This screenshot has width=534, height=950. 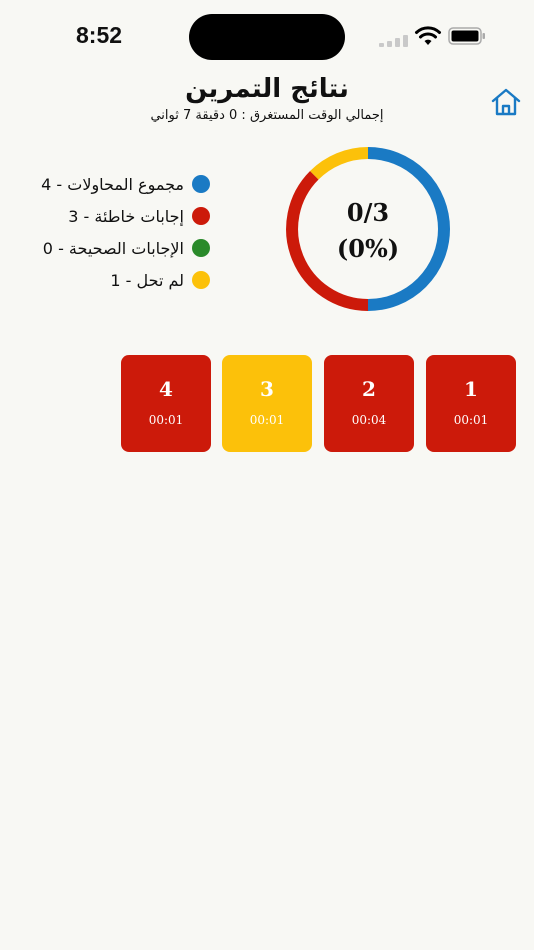 I want to click on yellow-dot-icon, so click(x=201, y=280).